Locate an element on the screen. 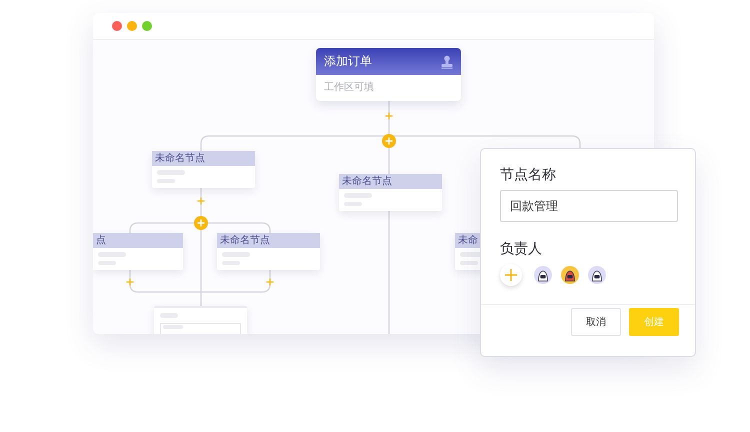 This screenshot has width=750, height=432. node-title: 未命 is located at coordinates (468, 240).